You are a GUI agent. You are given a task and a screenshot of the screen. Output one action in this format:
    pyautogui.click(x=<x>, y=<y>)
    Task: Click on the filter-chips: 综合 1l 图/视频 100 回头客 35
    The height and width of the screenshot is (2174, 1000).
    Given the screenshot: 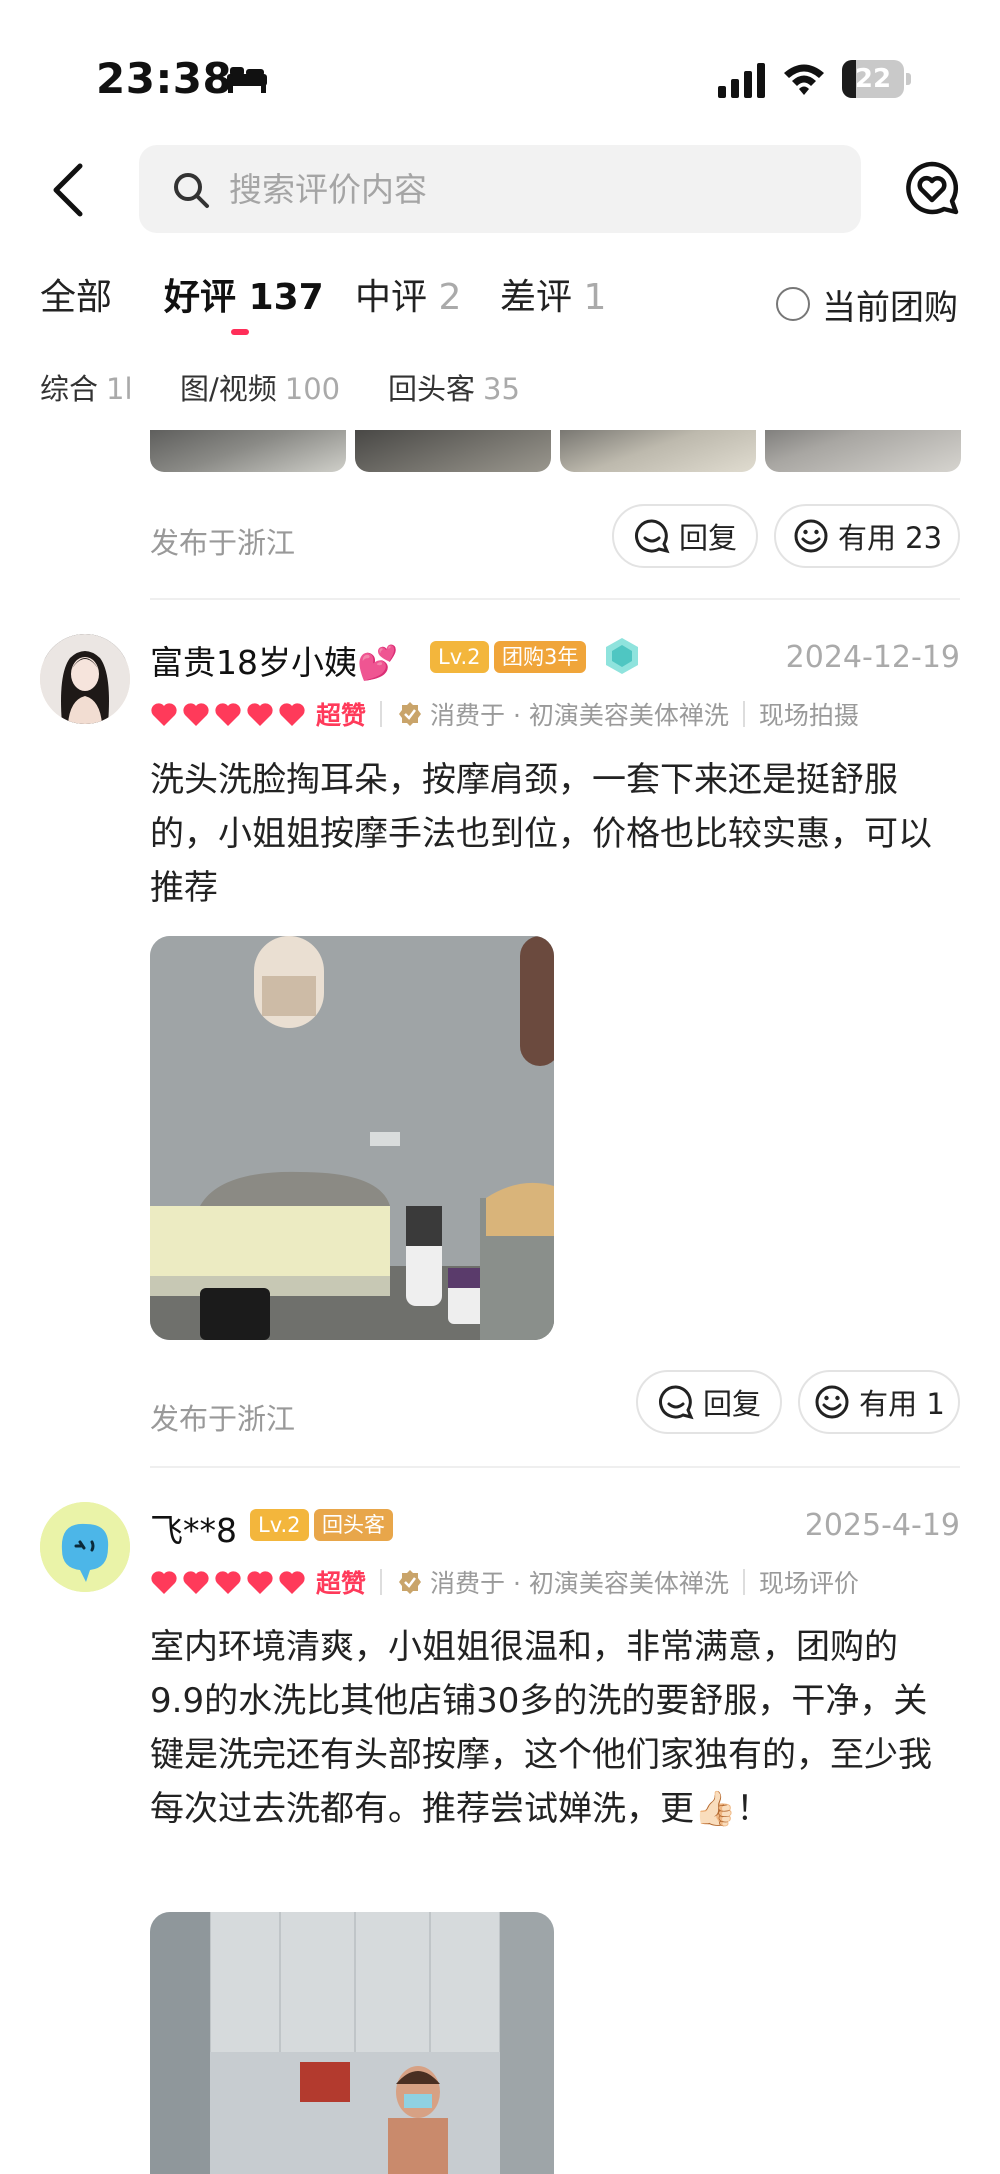 What is the action you would take?
    pyautogui.click(x=500, y=391)
    